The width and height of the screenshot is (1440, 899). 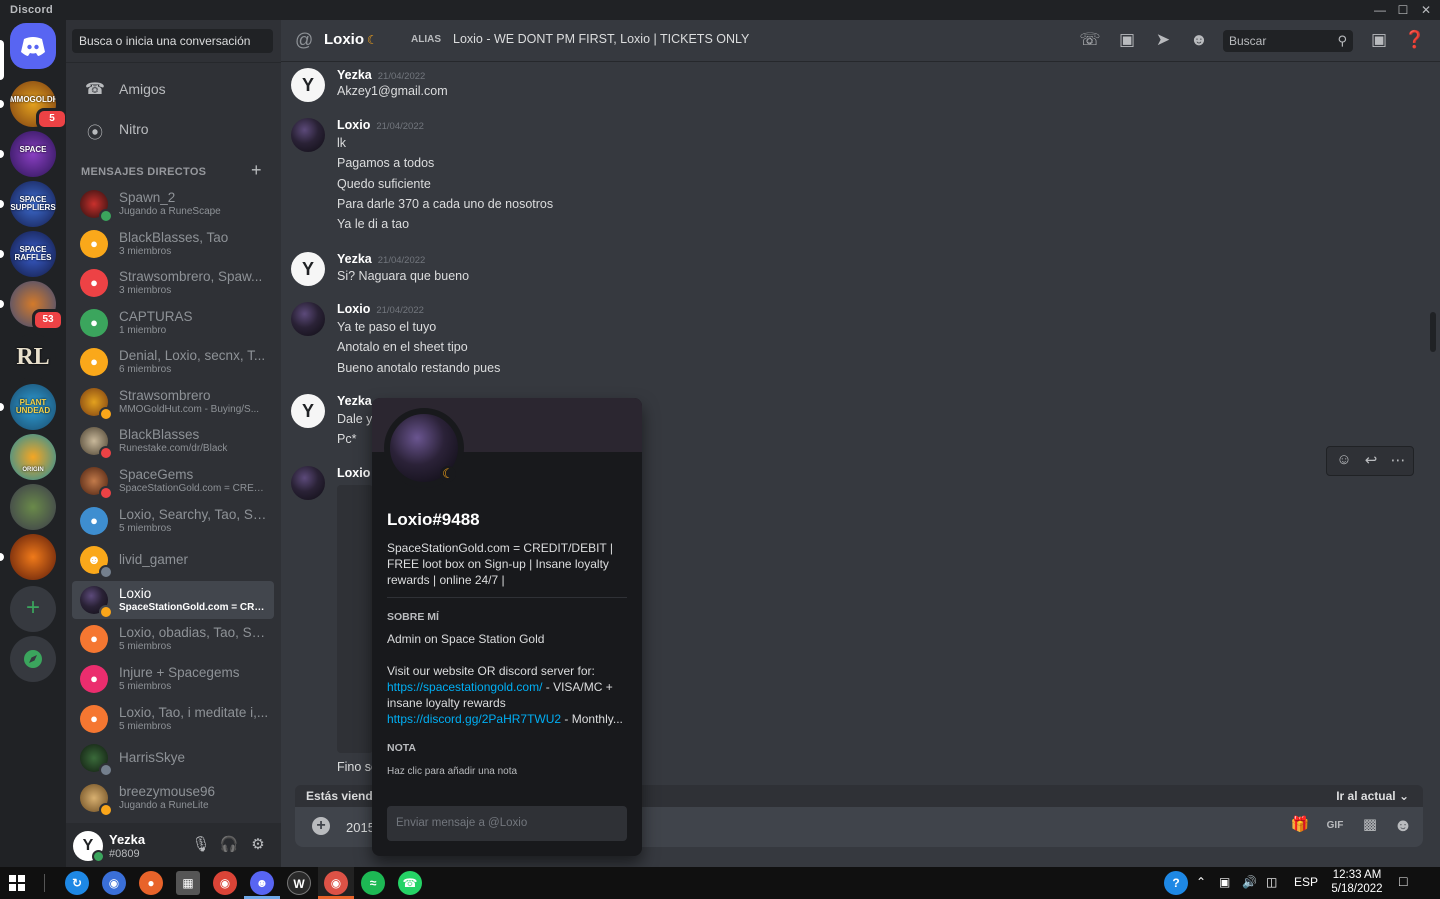 What do you see at coordinates (474, 719) in the screenshot?
I see `discord-invite-link: https://discord.gg/2PaHR7TWU2` at bounding box center [474, 719].